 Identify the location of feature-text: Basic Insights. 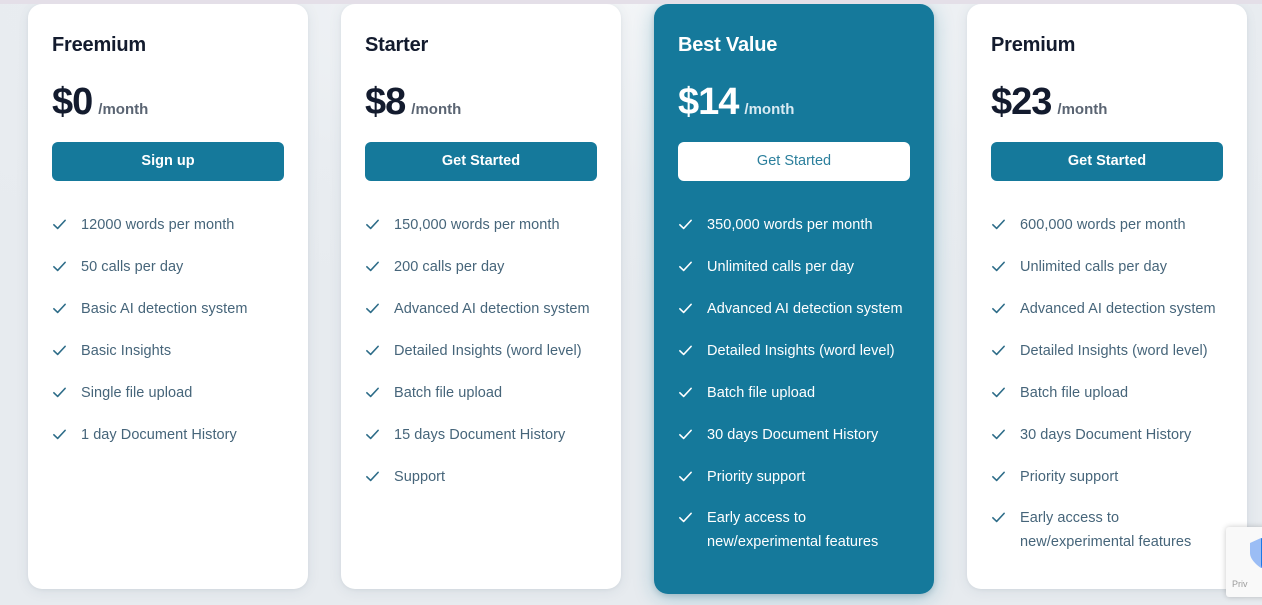
(126, 350).